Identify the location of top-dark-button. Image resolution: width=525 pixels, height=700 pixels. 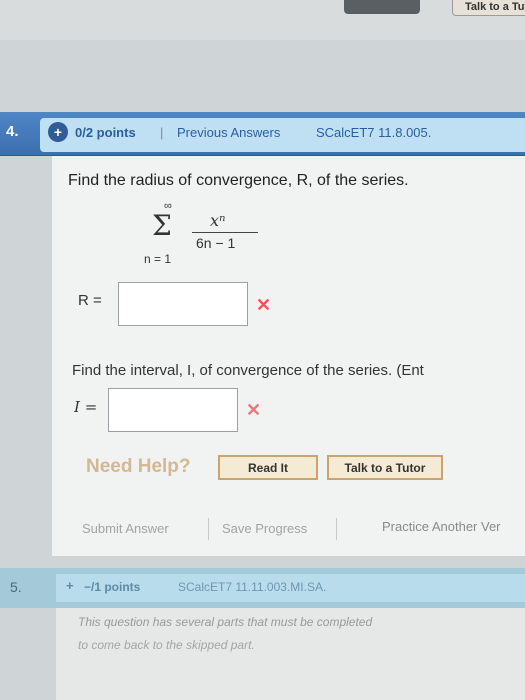
(382, 7).